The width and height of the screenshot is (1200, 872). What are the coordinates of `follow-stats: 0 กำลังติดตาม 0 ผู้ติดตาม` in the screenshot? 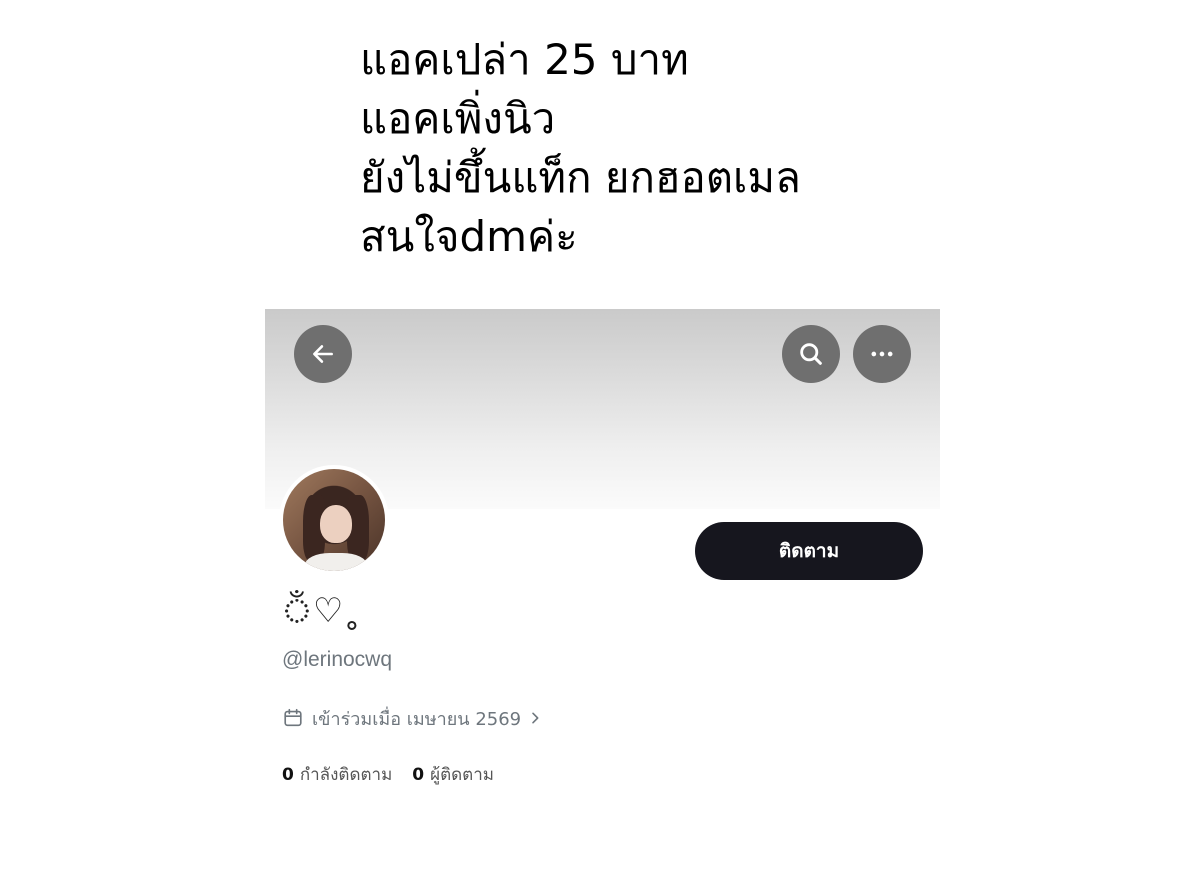 It's located at (388, 774).